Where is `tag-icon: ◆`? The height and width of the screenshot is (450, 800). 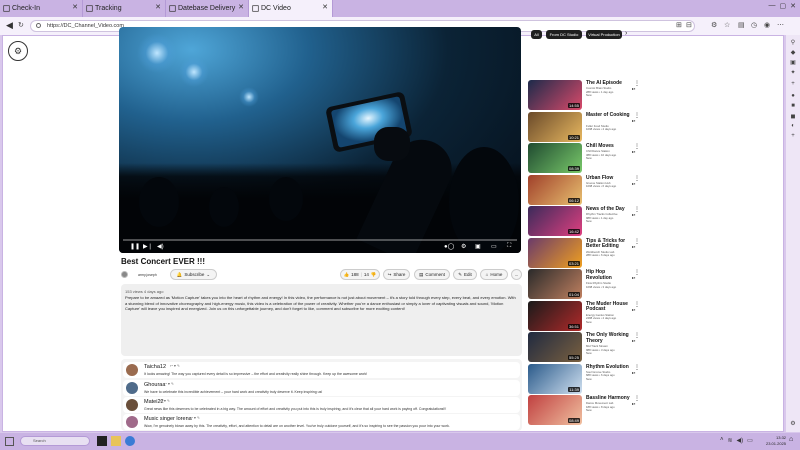 tag-icon: ◆ is located at coordinates (793, 53).